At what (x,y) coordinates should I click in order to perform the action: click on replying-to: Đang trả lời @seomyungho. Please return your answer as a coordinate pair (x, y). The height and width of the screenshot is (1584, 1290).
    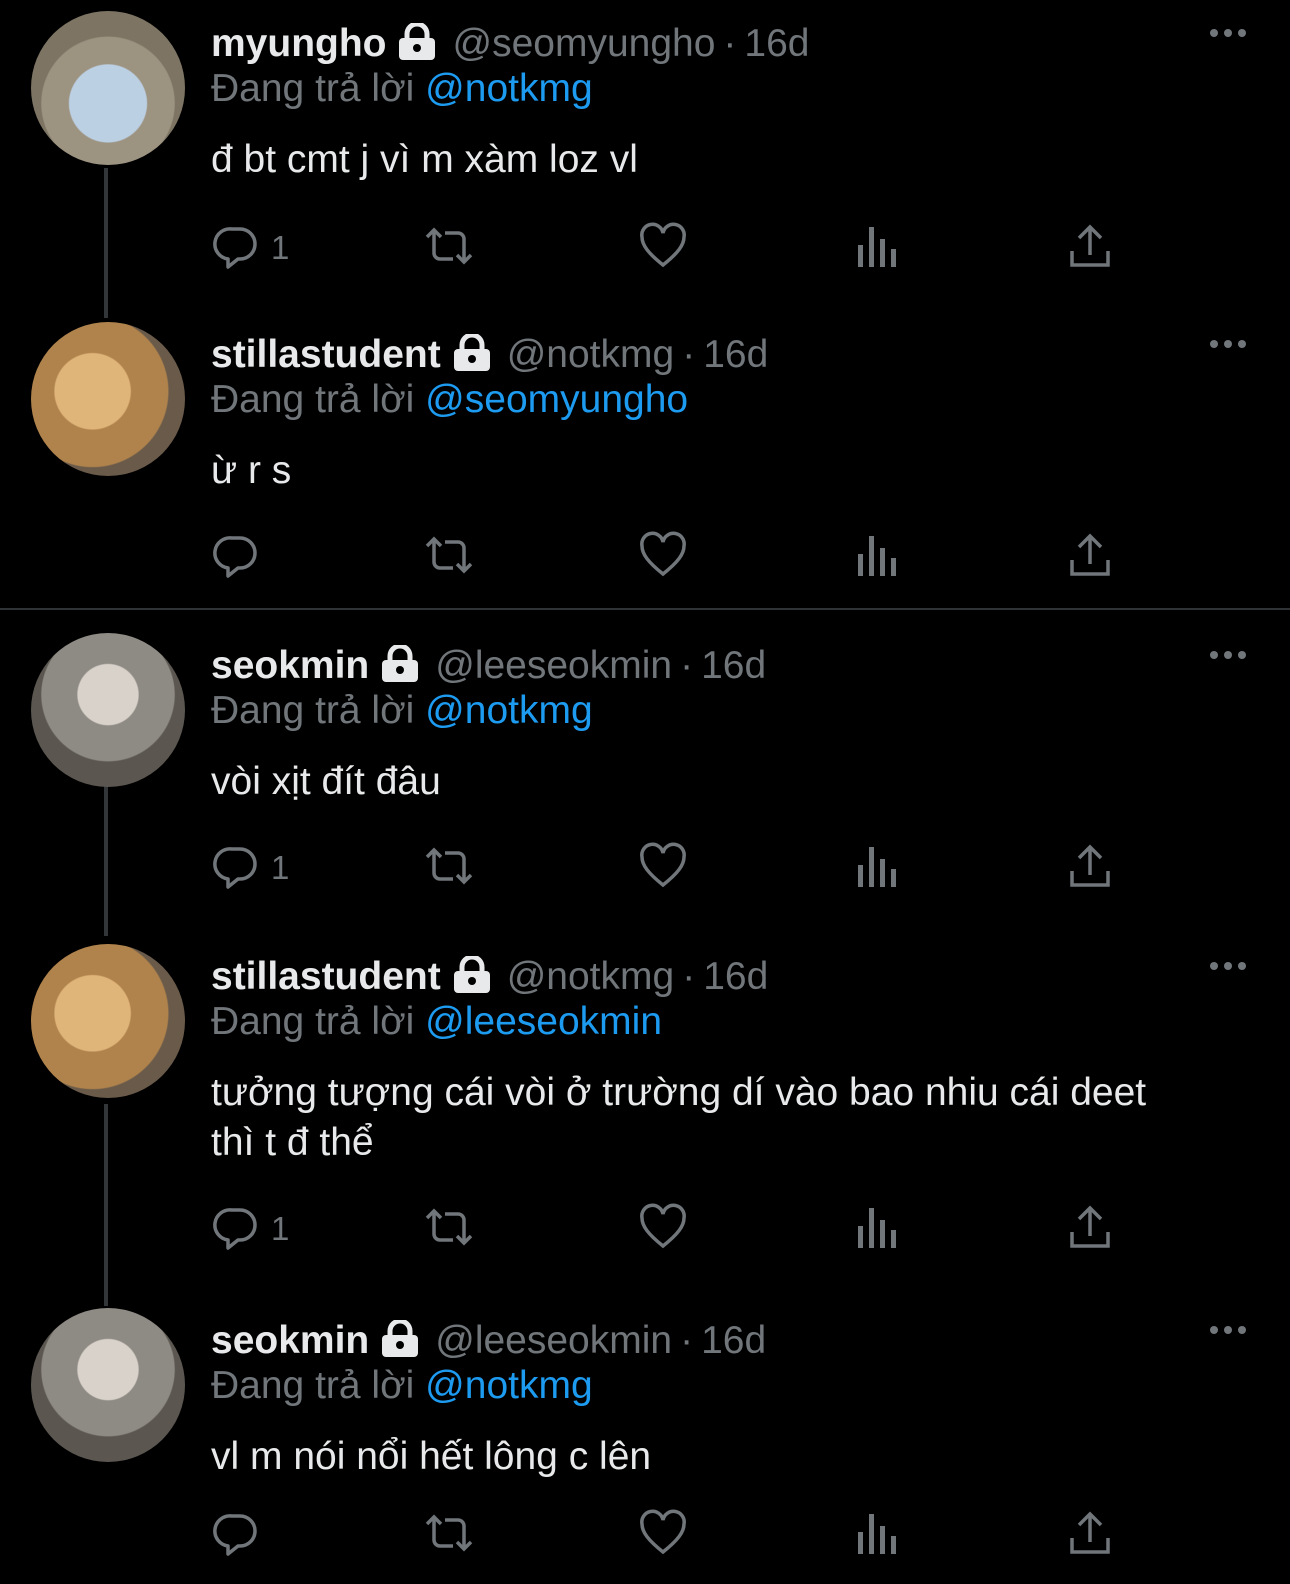
    Looking at the image, I should click on (449, 400).